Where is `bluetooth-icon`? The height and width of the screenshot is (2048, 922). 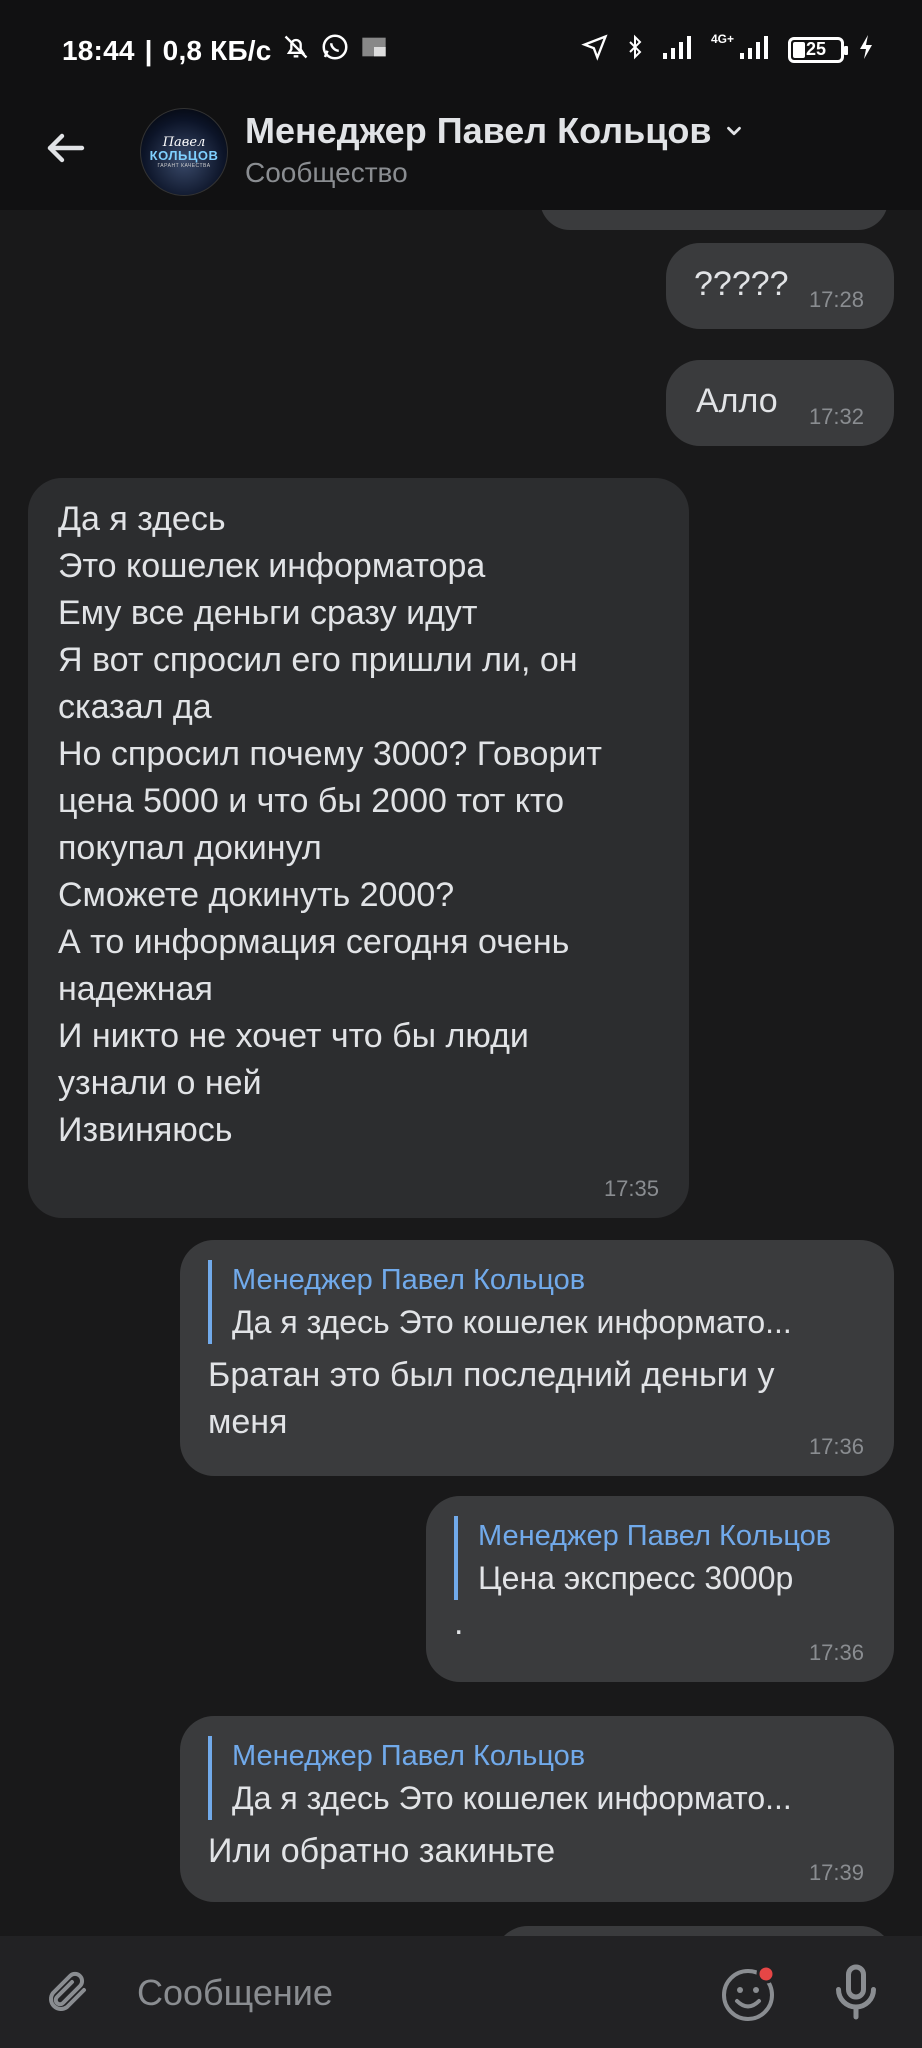 bluetooth-icon is located at coordinates (635, 49).